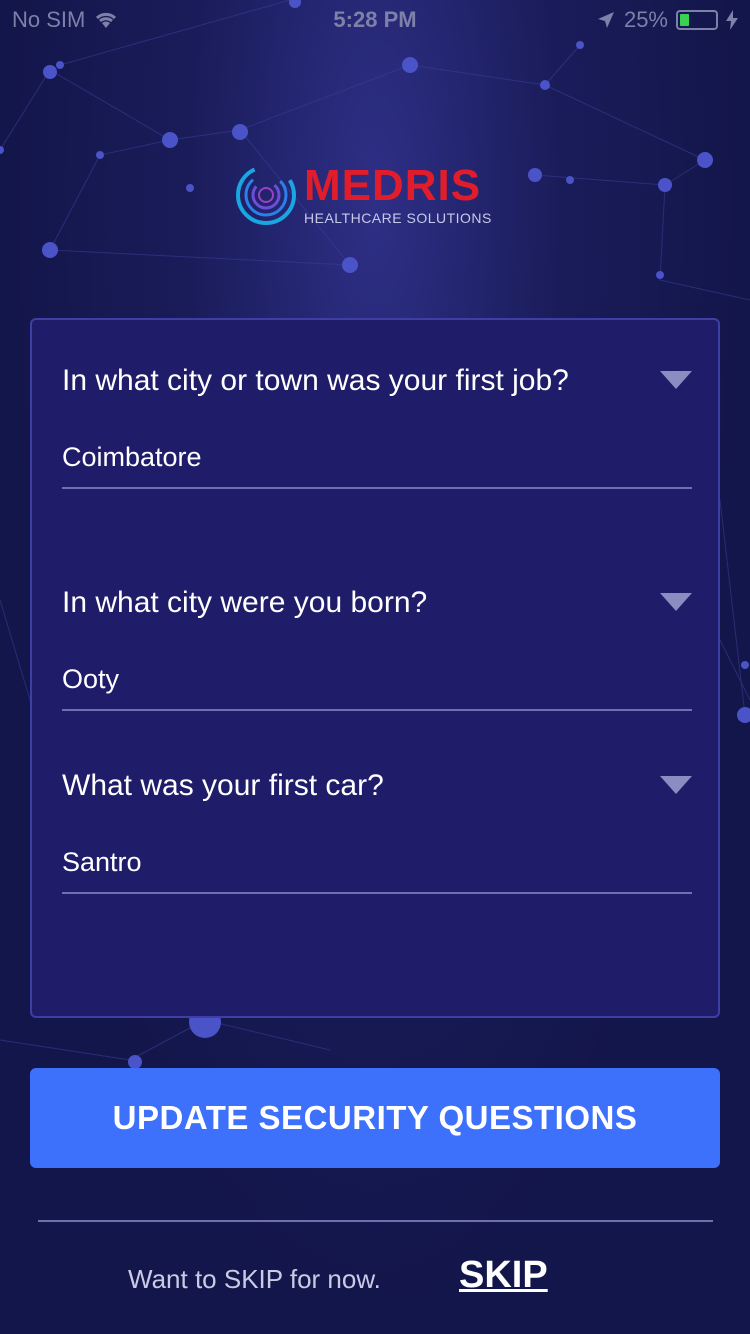  What do you see at coordinates (645, 19) in the screenshot?
I see `battery-percent: 25%` at bounding box center [645, 19].